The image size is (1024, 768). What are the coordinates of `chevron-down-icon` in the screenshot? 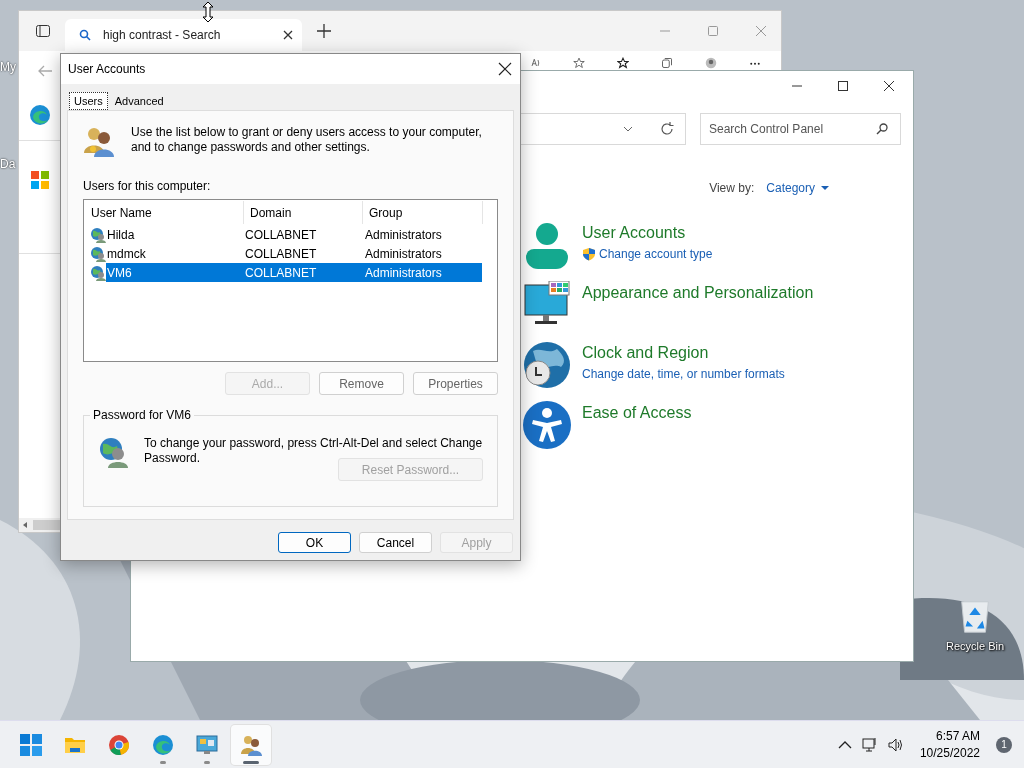 It's located at (628, 129).